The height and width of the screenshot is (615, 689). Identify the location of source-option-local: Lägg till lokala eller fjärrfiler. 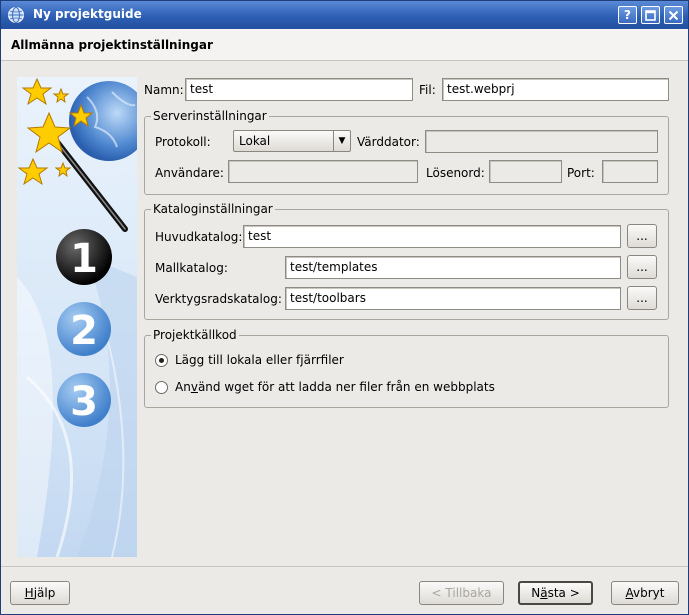
(354, 361).